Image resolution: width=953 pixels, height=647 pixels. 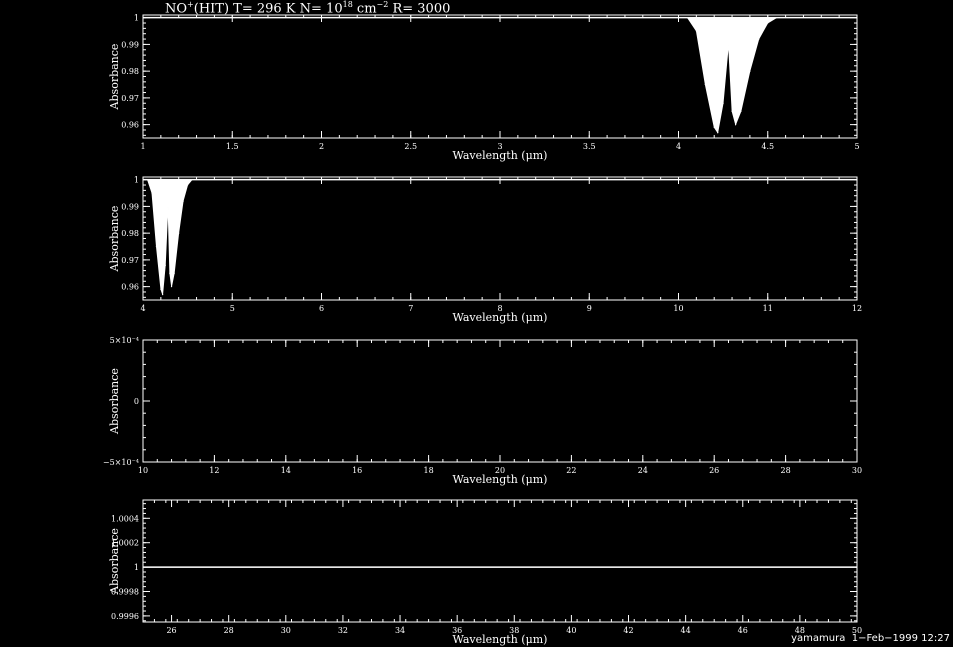 I want to click on x-tick-label: 34, so click(x=400, y=630).